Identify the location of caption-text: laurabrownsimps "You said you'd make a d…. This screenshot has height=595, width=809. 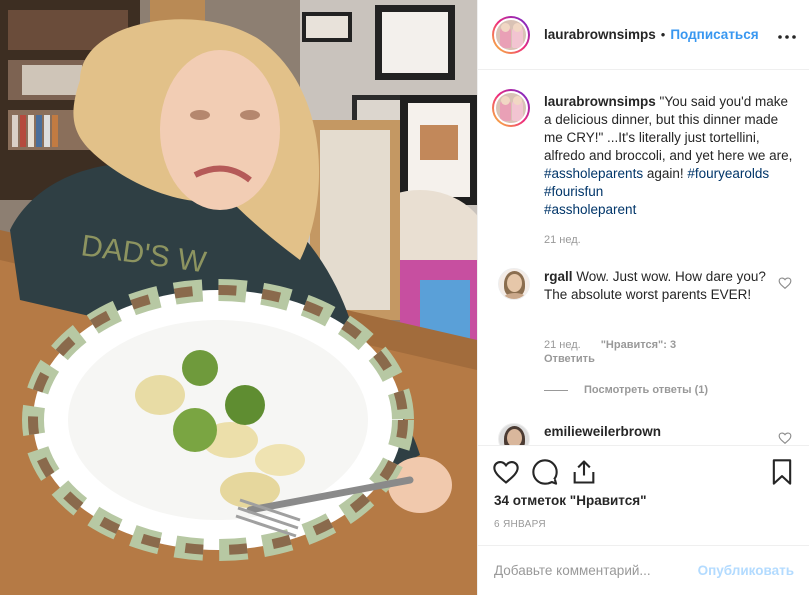
(669, 156).